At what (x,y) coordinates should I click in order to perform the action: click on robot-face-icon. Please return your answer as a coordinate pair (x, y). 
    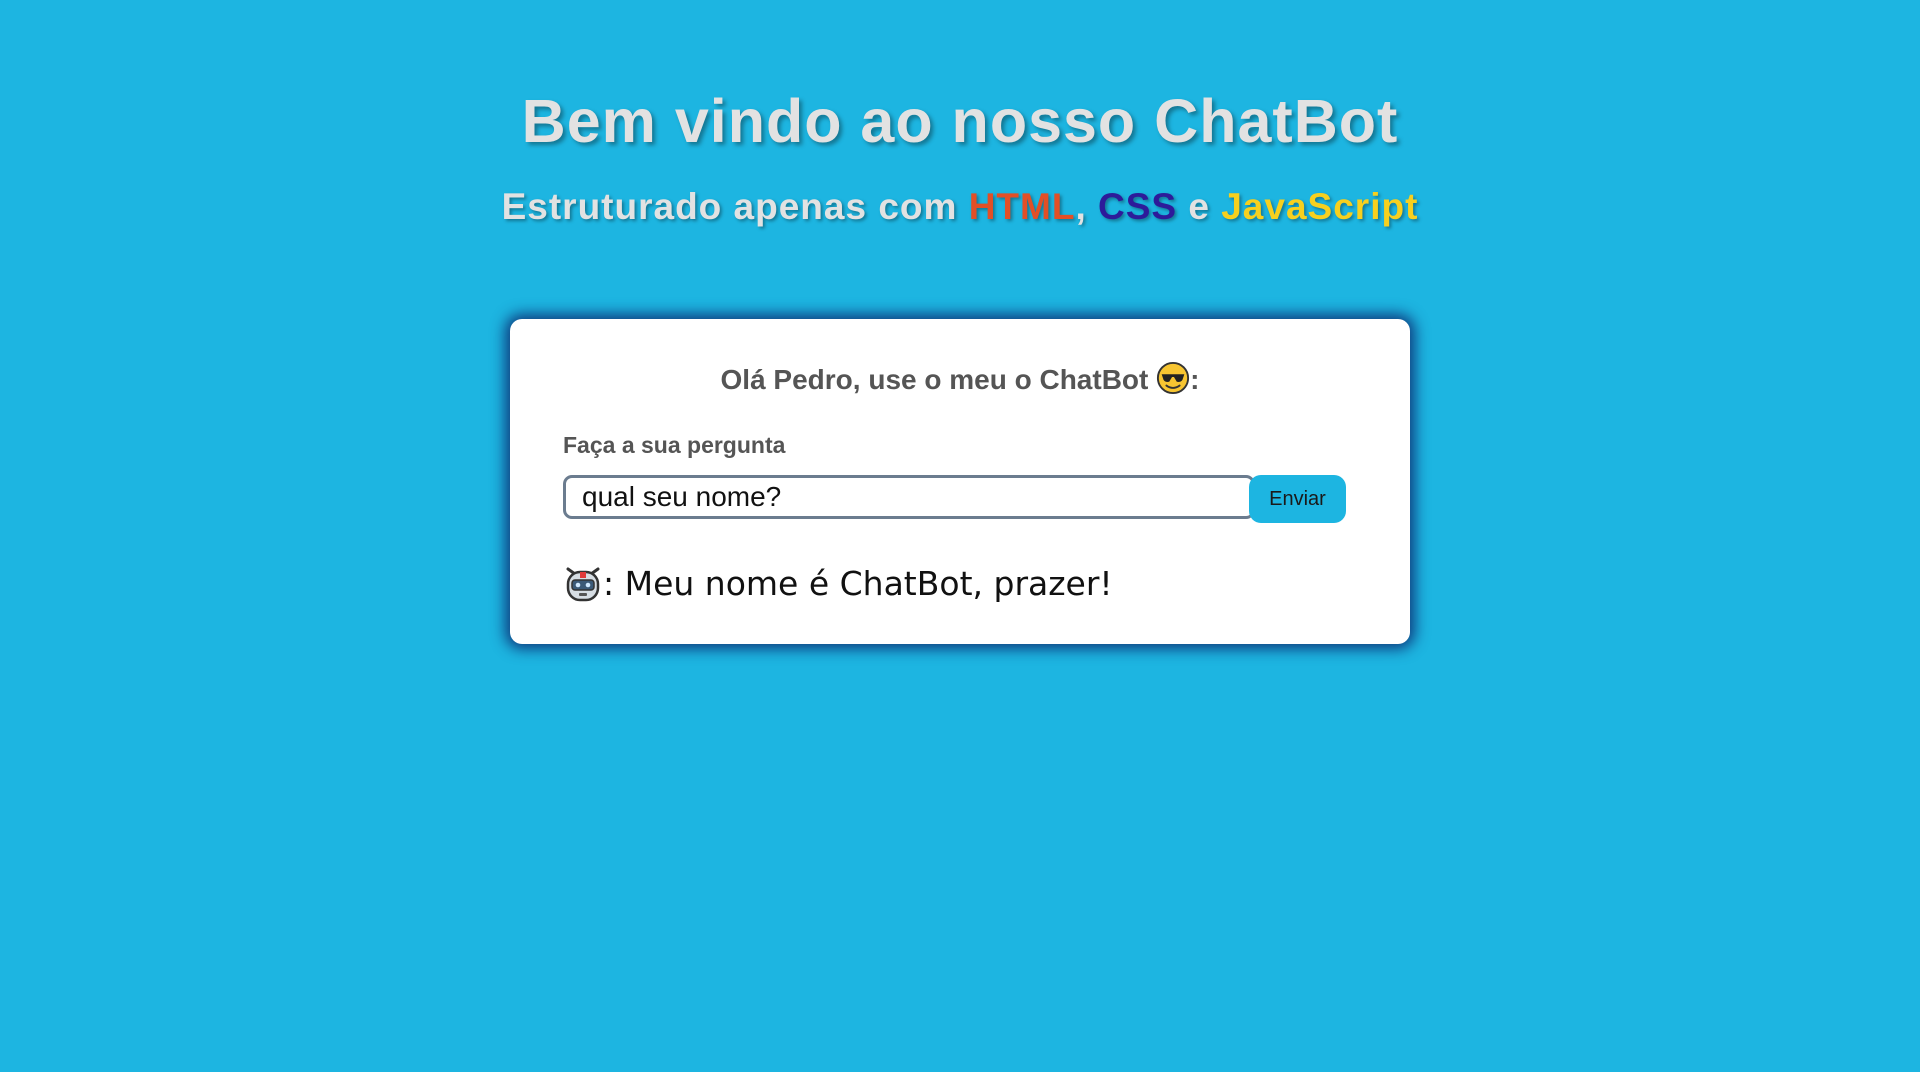
    Looking at the image, I should click on (583, 584).